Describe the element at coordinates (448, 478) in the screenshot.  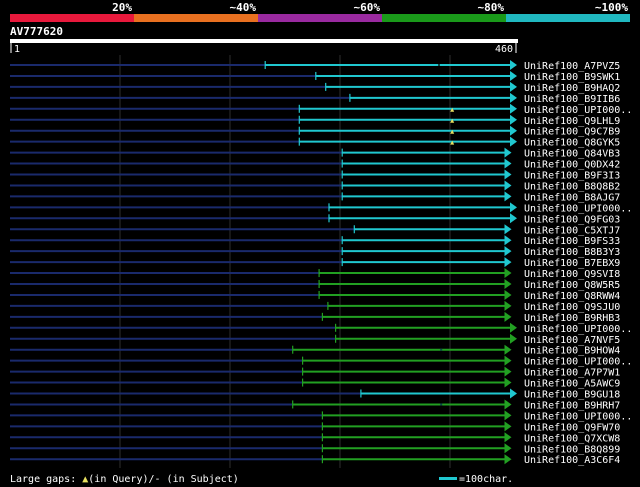
I see `scale-bar` at that location.